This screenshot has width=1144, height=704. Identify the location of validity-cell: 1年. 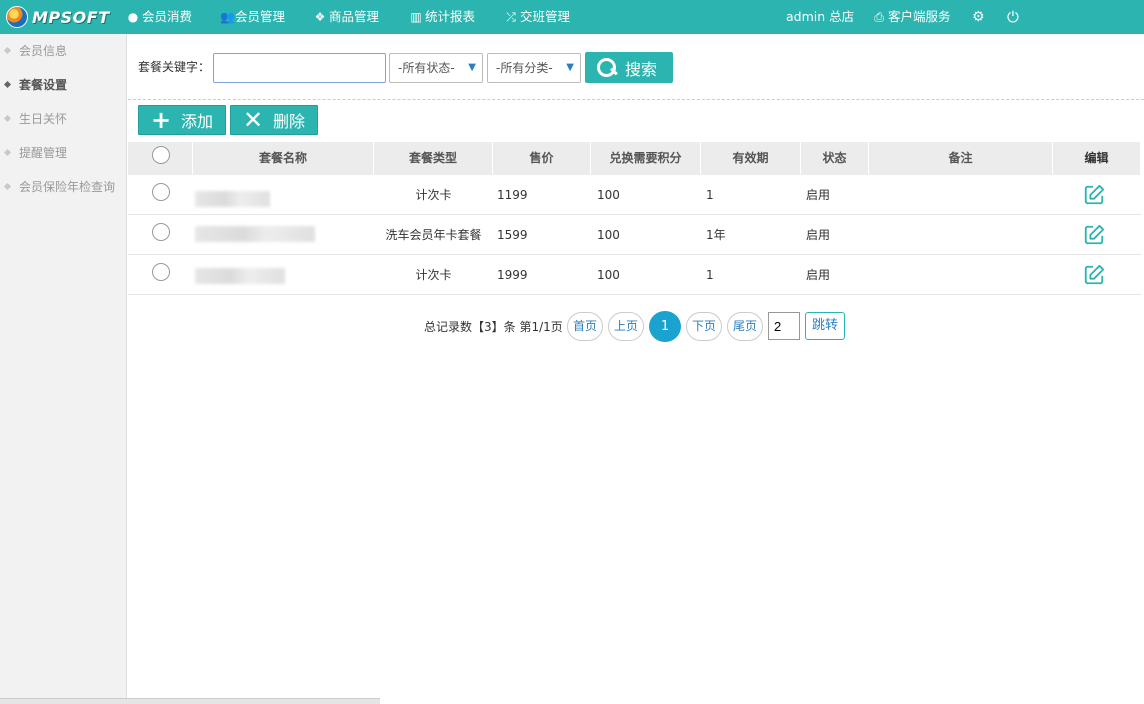
(716, 235).